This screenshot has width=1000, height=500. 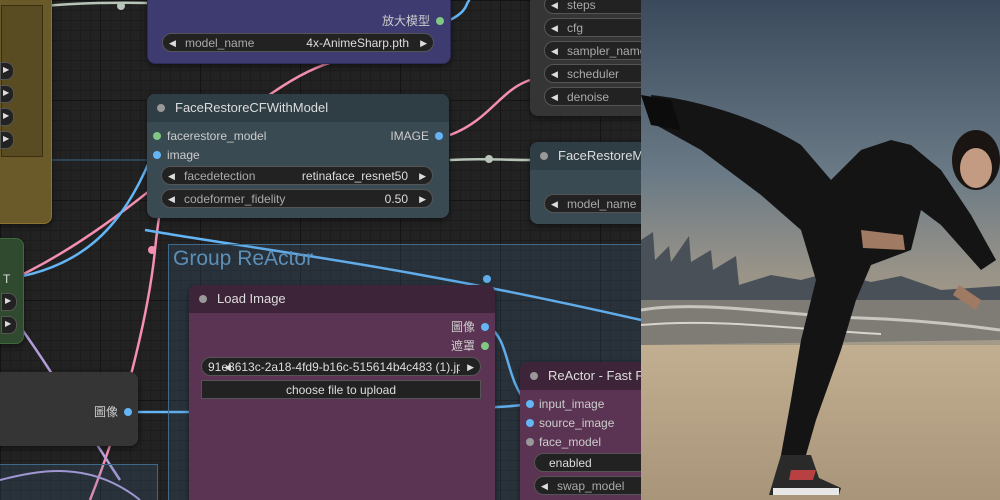 What do you see at coordinates (297, 175) in the screenshot?
I see `facedetection-combo: ◀ facedetection retinaface_resnet50 ▶` at bounding box center [297, 175].